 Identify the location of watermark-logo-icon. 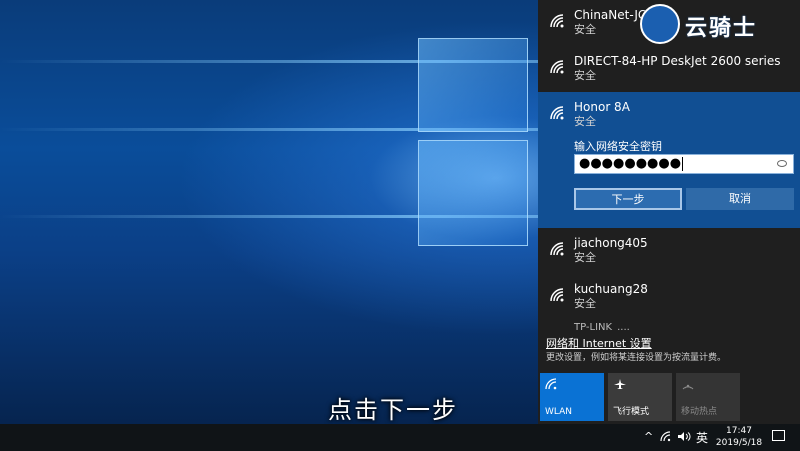
(660, 24).